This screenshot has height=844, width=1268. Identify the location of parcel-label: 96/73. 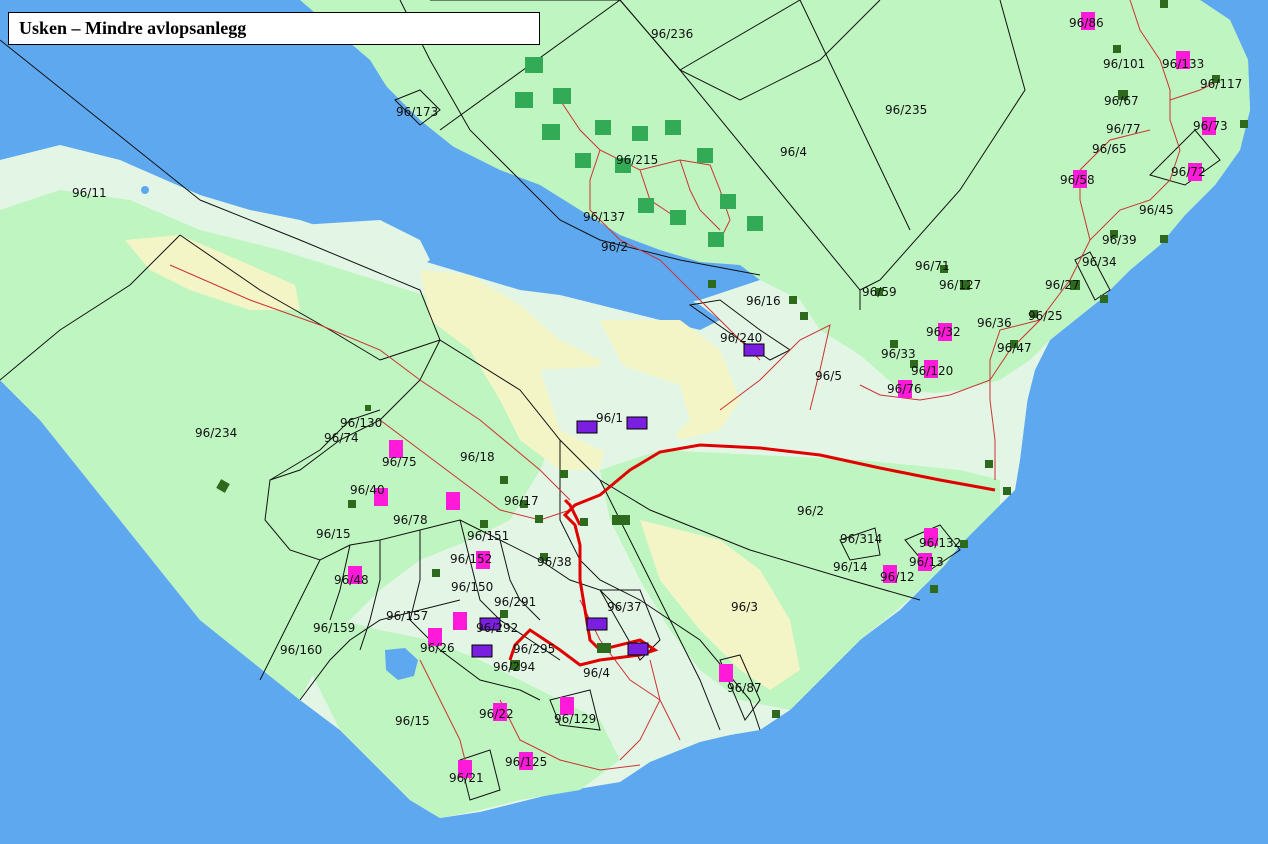
(1210, 126).